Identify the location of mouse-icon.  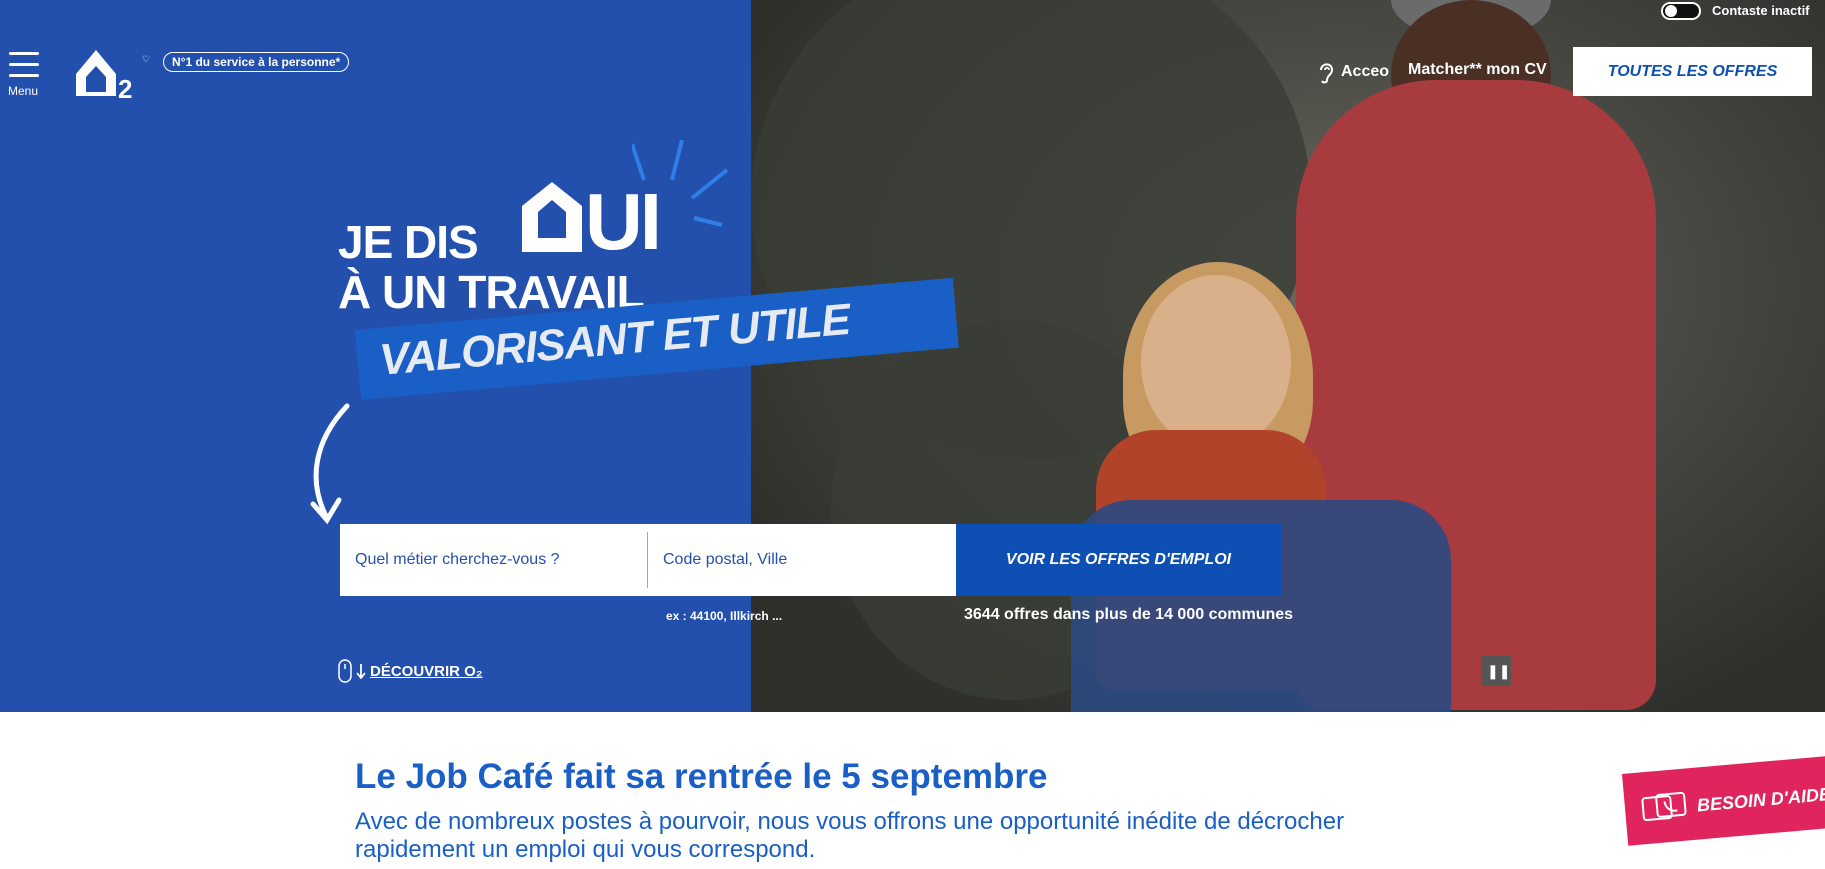
(345, 671).